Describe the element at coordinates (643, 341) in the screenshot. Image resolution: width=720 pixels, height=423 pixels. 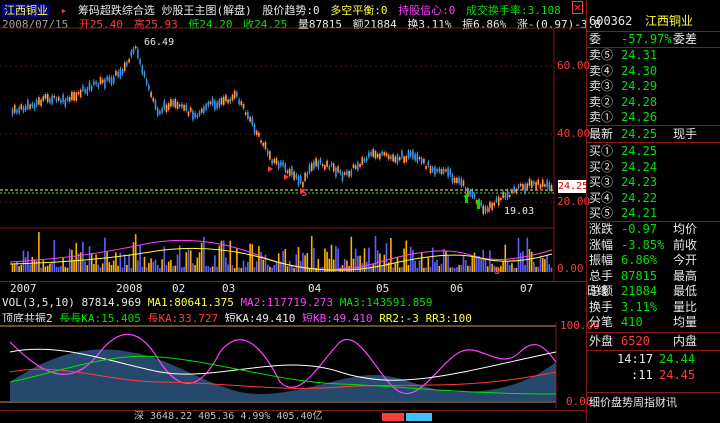
I see `outer-inner-row: 外盘 6520 内盘` at that location.